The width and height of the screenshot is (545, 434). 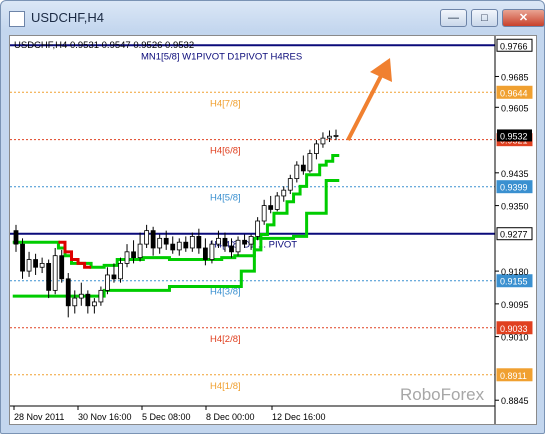 What do you see at coordinates (17, 19) in the screenshot?
I see `chart-window-icon` at bounding box center [17, 19].